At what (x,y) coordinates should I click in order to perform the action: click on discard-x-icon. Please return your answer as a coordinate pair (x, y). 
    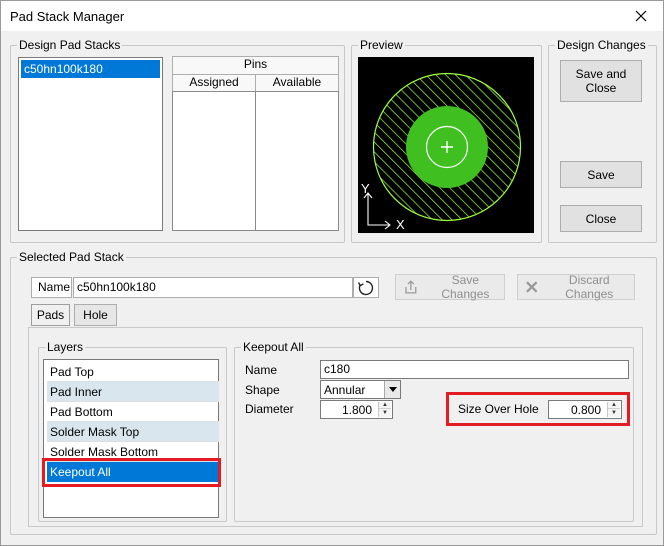
    Looking at the image, I should click on (532, 287).